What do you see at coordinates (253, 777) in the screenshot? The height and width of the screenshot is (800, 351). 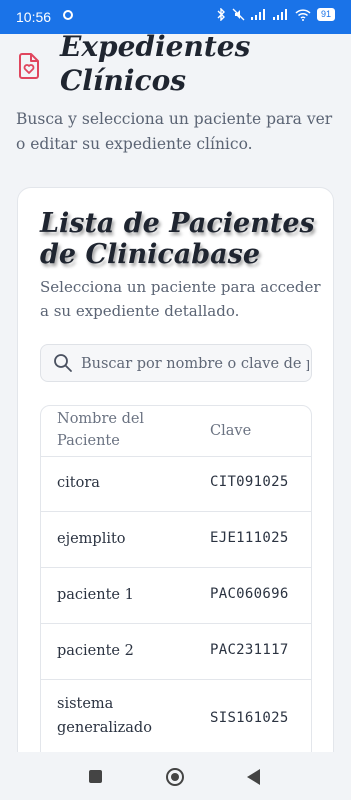 I see `back-button` at bounding box center [253, 777].